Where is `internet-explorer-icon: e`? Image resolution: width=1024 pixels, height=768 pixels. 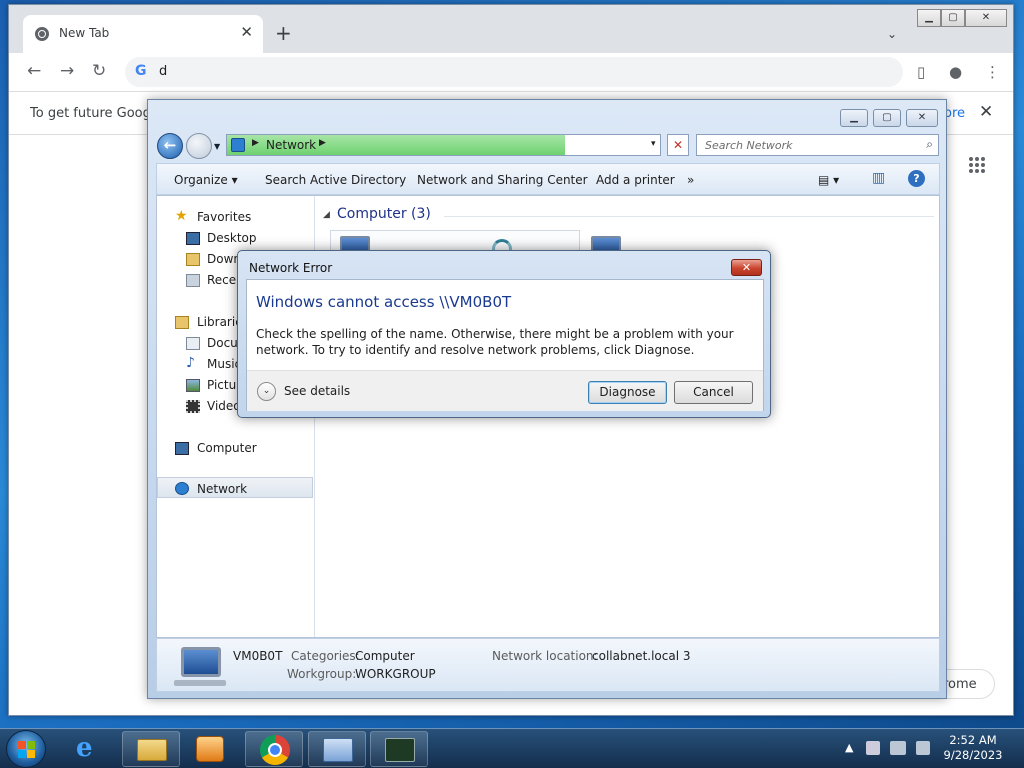
internet-explorer-icon: e is located at coordinates (84, 748).